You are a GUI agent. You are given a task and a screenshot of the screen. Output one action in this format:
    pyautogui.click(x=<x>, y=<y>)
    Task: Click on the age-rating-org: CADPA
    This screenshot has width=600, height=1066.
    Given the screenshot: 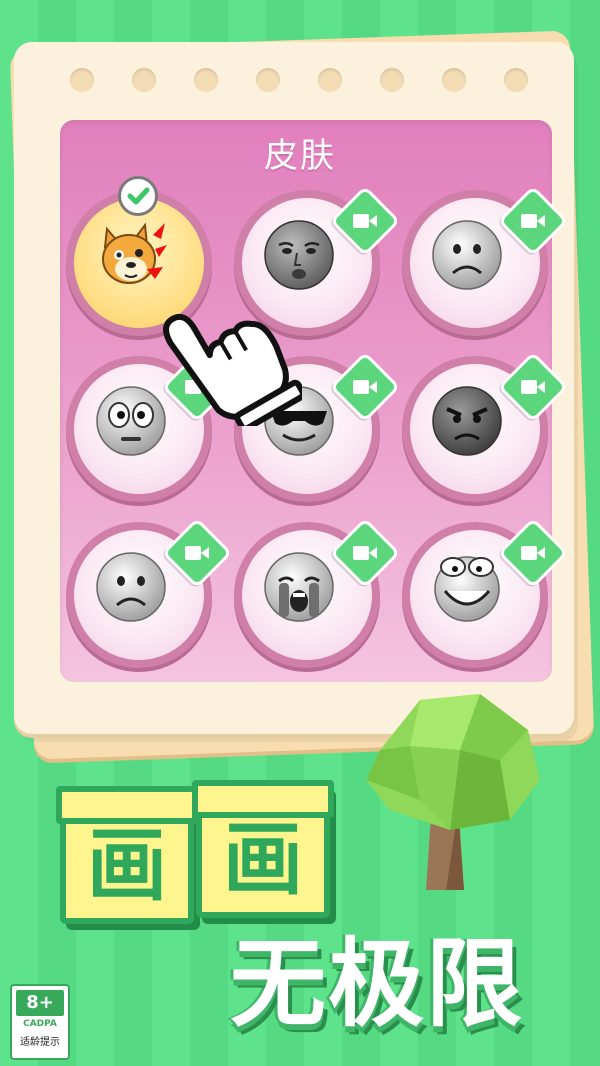 What is the action you would take?
    pyautogui.click(x=40, y=1024)
    